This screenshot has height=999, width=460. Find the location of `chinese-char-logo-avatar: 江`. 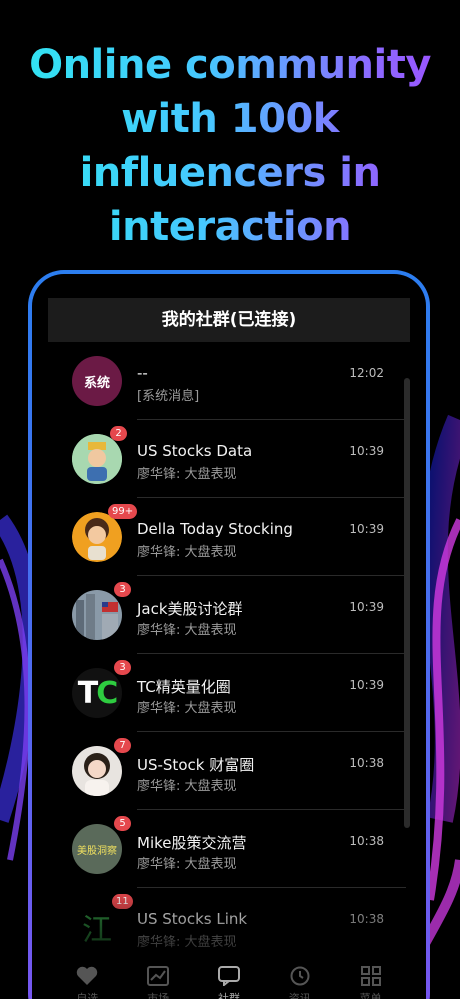

chinese-char-logo-avatar: 江 is located at coordinates (97, 927).